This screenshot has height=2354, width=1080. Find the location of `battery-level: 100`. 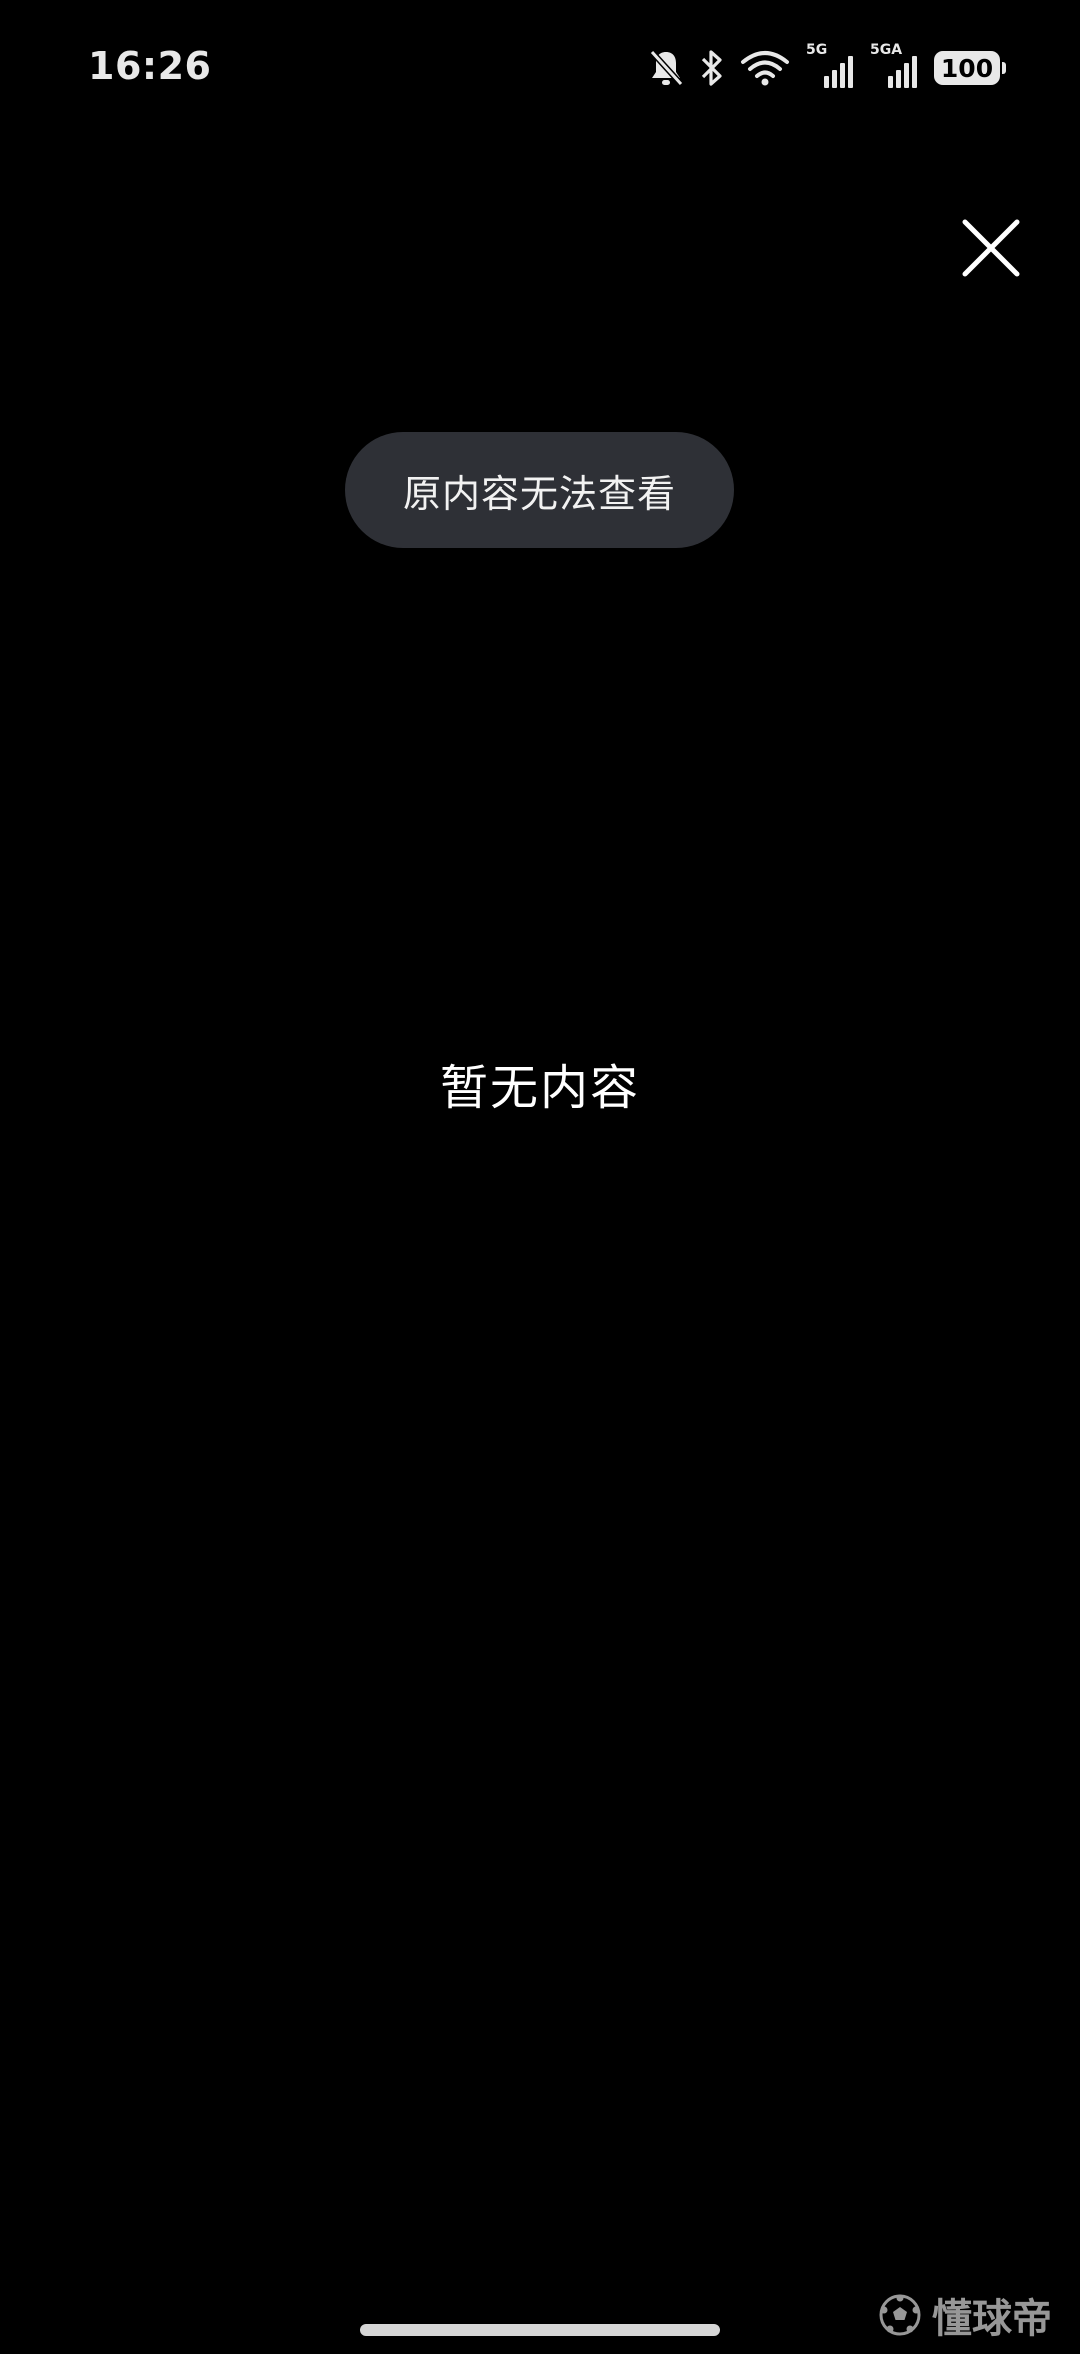

battery-level: 100 is located at coordinates (967, 68).